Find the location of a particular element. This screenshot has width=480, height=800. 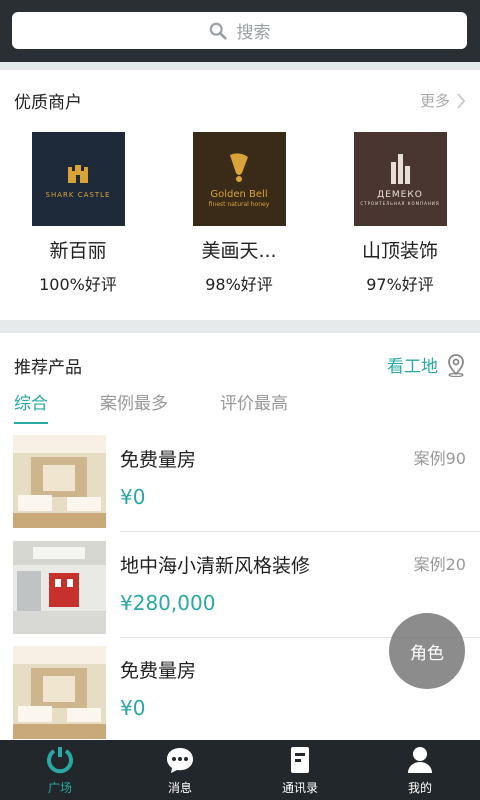

location-pin-icon is located at coordinates (456, 365).